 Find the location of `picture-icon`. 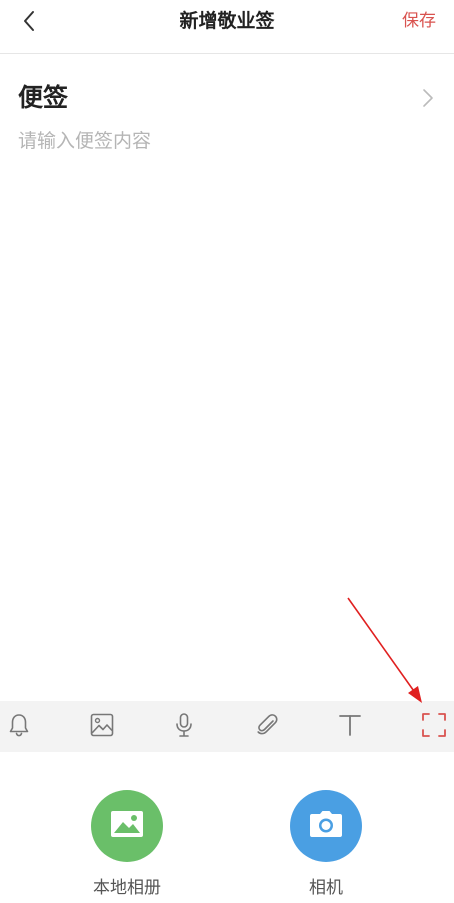

picture-icon is located at coordinates (127, 826).